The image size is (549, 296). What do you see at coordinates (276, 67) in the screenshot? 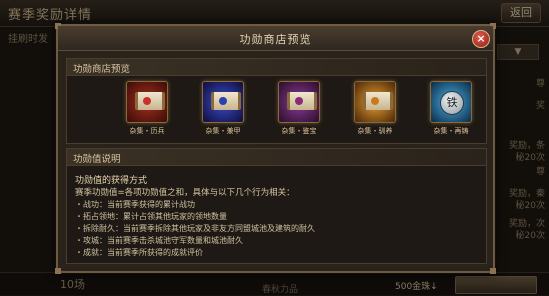
I see `panel-header: 功勋商店预览` at bounding box center [276, 67].